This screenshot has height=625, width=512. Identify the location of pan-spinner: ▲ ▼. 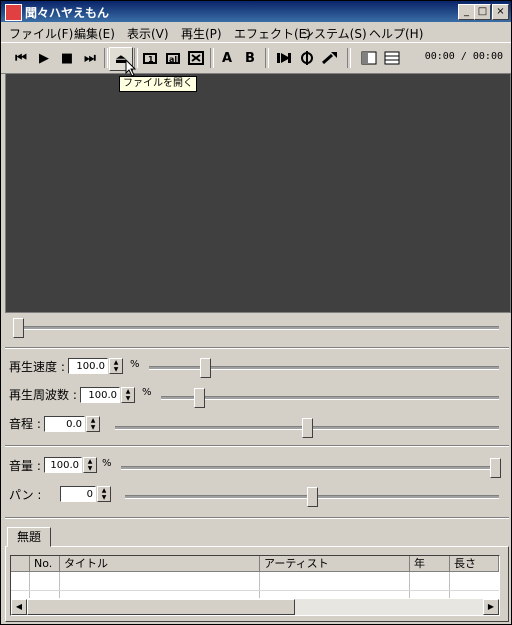
(104, 494).